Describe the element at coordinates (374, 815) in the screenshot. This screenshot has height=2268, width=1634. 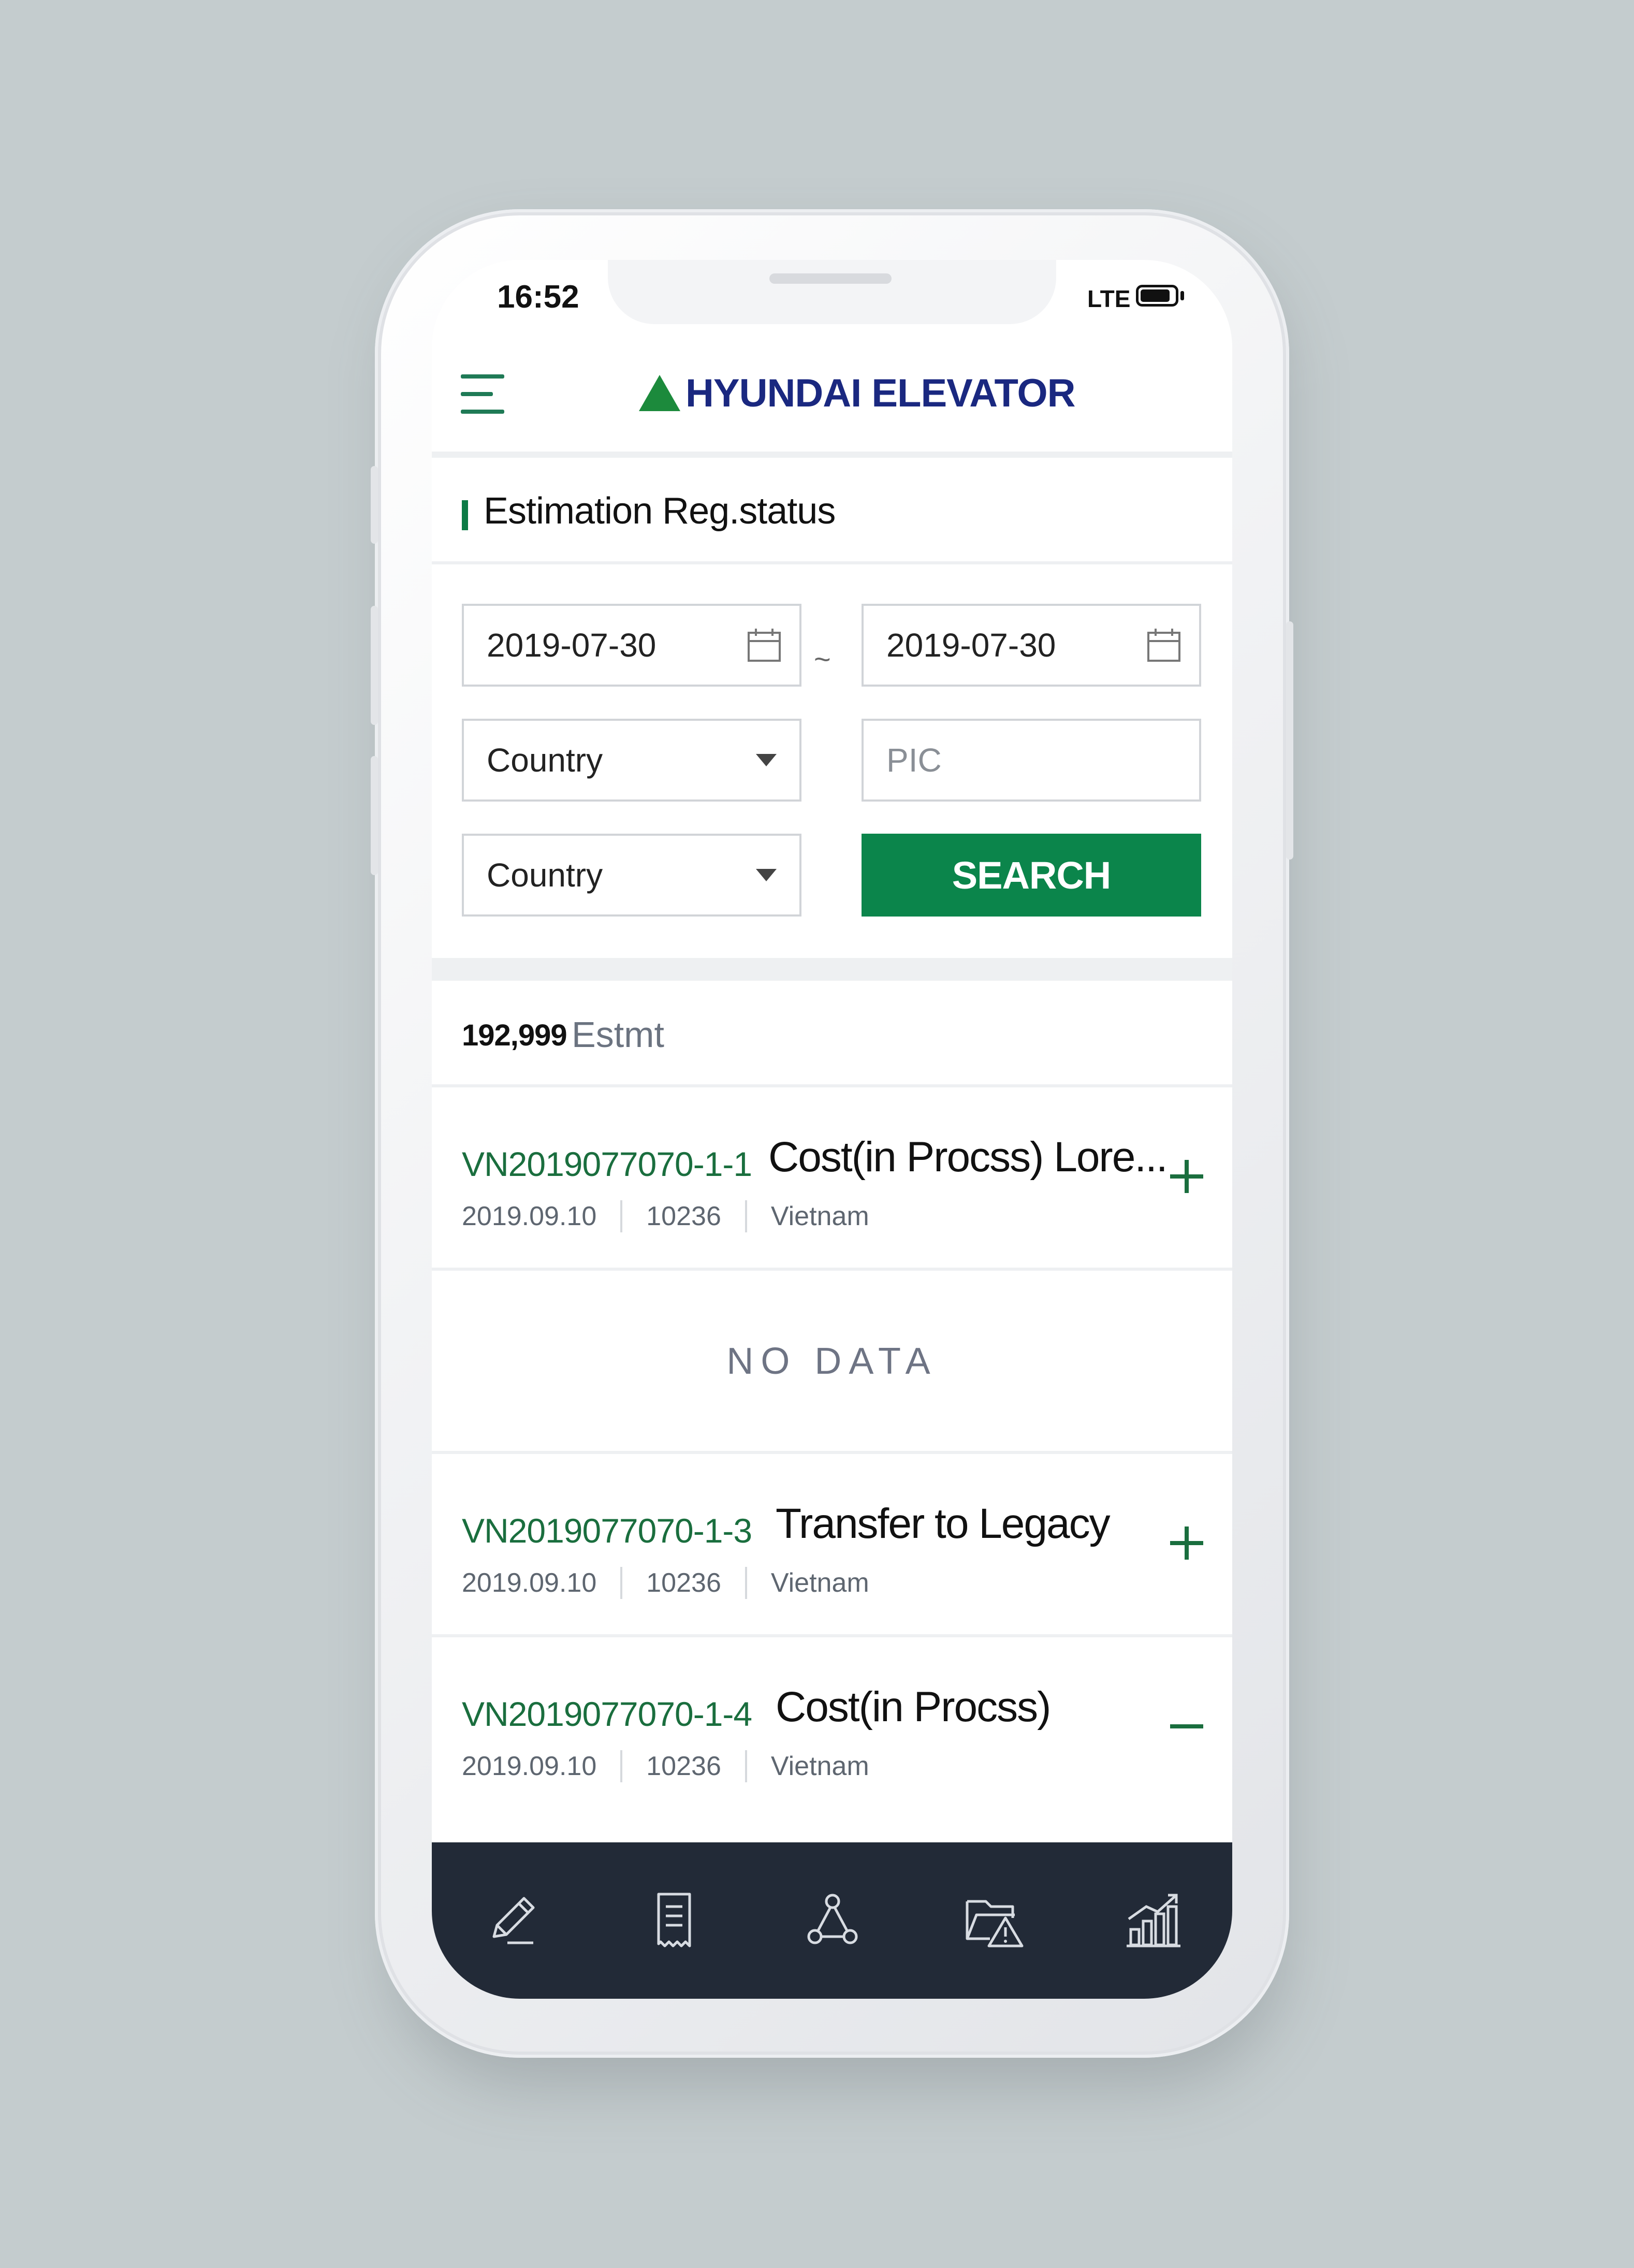
I see `volume-down-button` at that location.